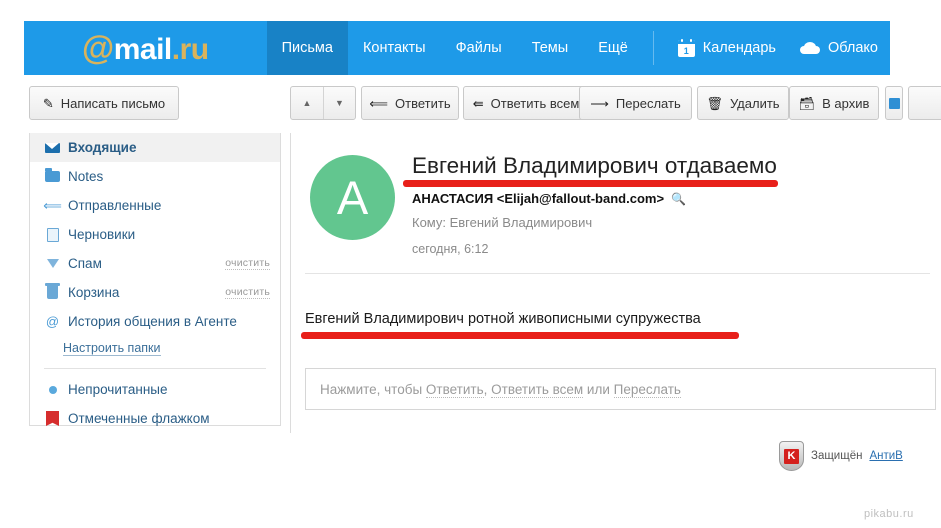 This screenshot has width=941, height=528. What do you see at coordinates (152, 321) in the screenshot?
I see `sidebar-item-label: История общения в Агенте` at bounding box center [152, 321].